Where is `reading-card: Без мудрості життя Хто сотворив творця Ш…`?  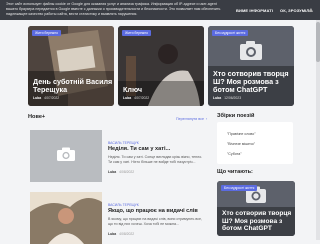
reading-card: Без мудрості життя Хто сотворив творця Ш… is located at coordinates (256, 208).